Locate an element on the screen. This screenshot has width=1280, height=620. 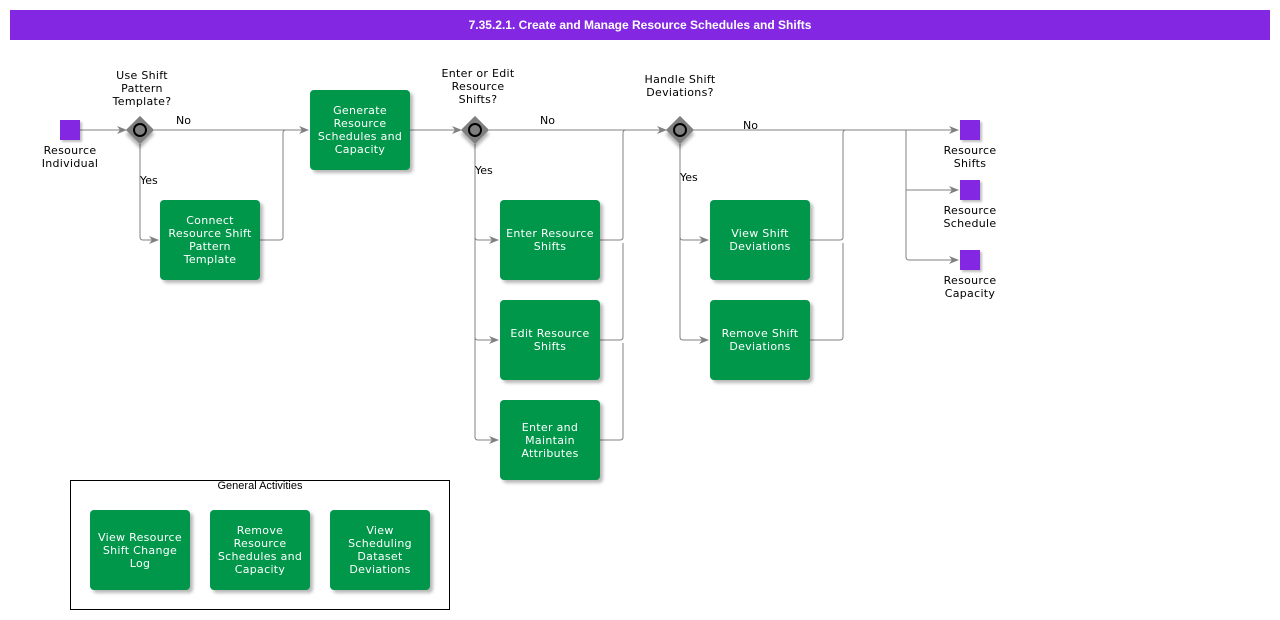
task-edit-resource-shifts: Edit Resource Shifts is located at coordinates (550, 340).